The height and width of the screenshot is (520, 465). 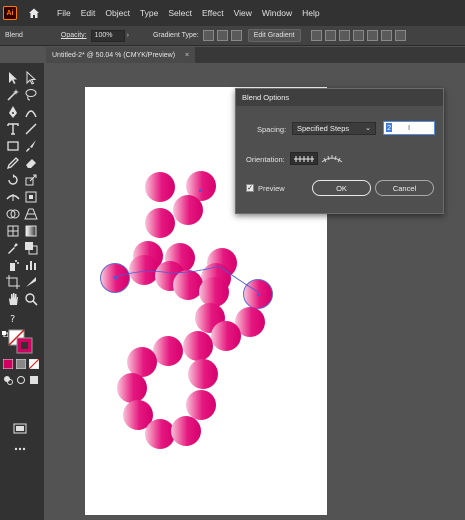 What do you see at coordinates (386, 35) in the screenshot?
I see `align-bottom-icon` at bounding box center [386, 35].